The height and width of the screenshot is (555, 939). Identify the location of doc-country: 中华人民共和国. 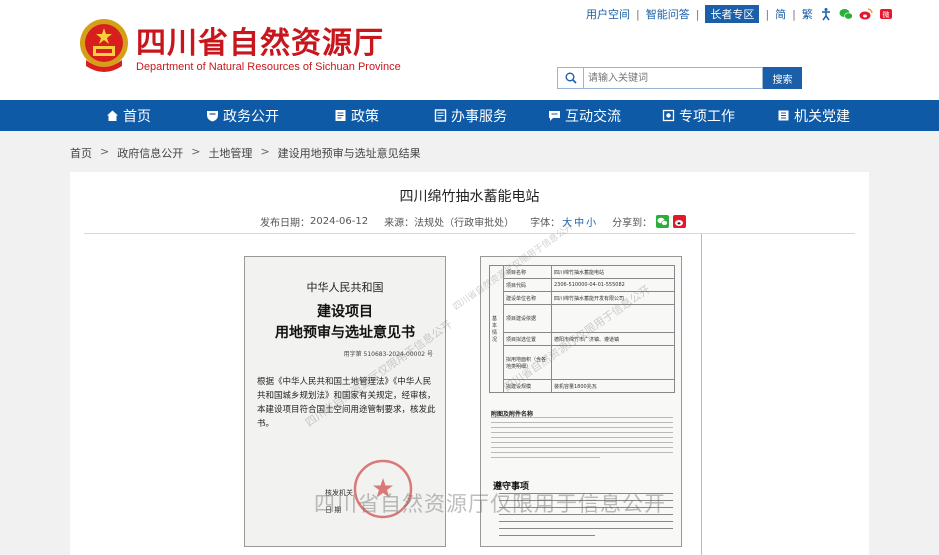
(345, 287).